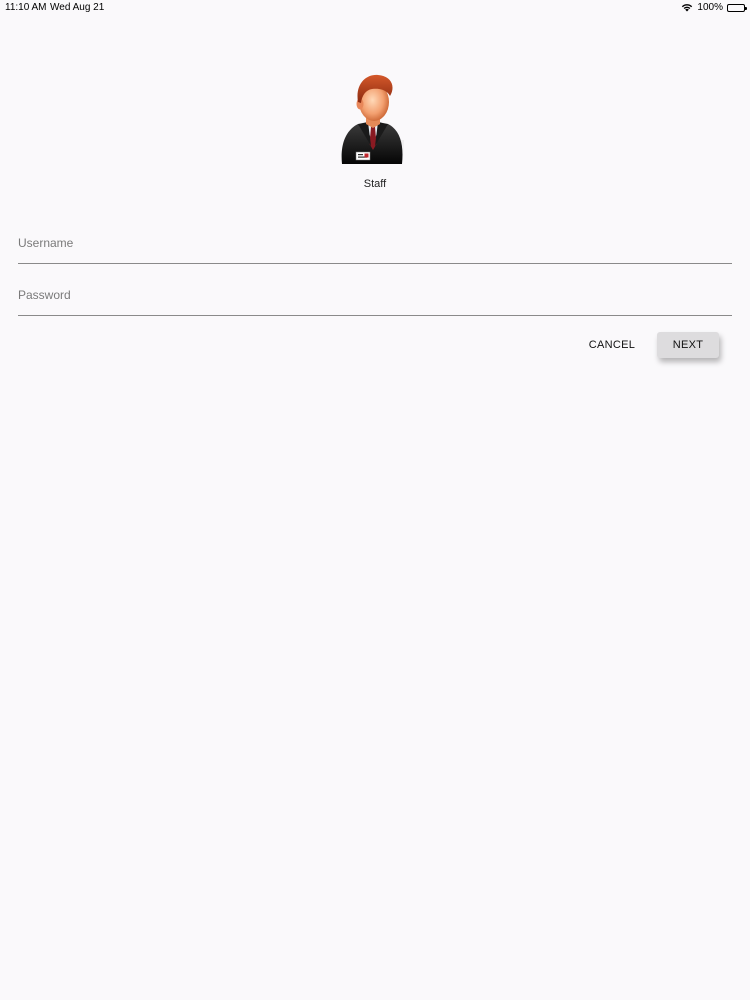 The height and width of the screenshot is (1000, 750). What do you see at coordinates (373, 120) in the screenshot?
I see `staff-avatar-icon` at bounding box center [373, 120].